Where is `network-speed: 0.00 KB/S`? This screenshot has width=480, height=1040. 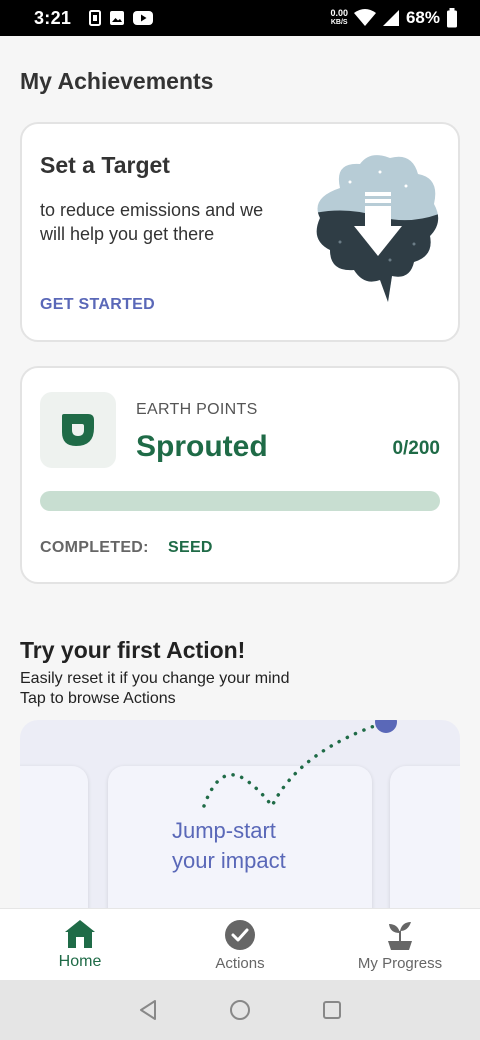 network-speed: 0.00 KB/S is located at coordinates (339, 18).